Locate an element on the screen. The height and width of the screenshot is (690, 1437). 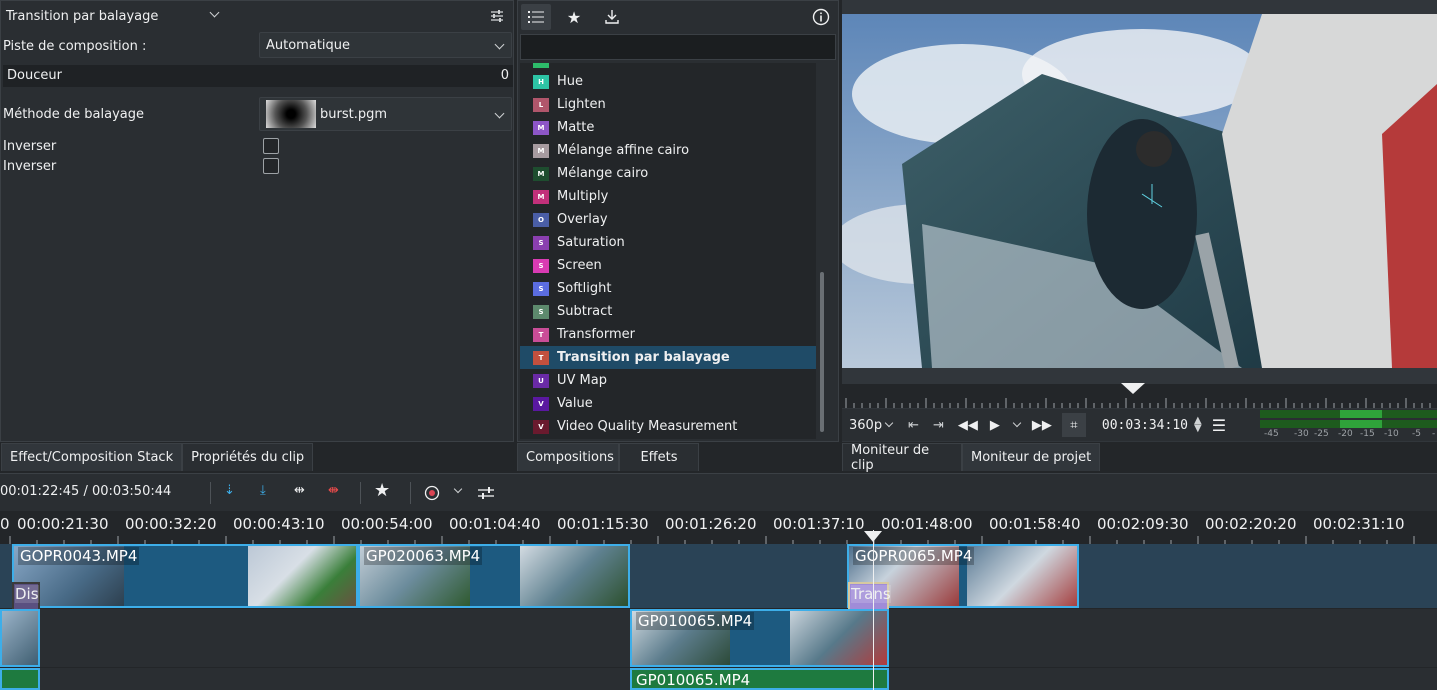
tab-clip-properties: Propriétés du clip is located at coordinates (248, 457).